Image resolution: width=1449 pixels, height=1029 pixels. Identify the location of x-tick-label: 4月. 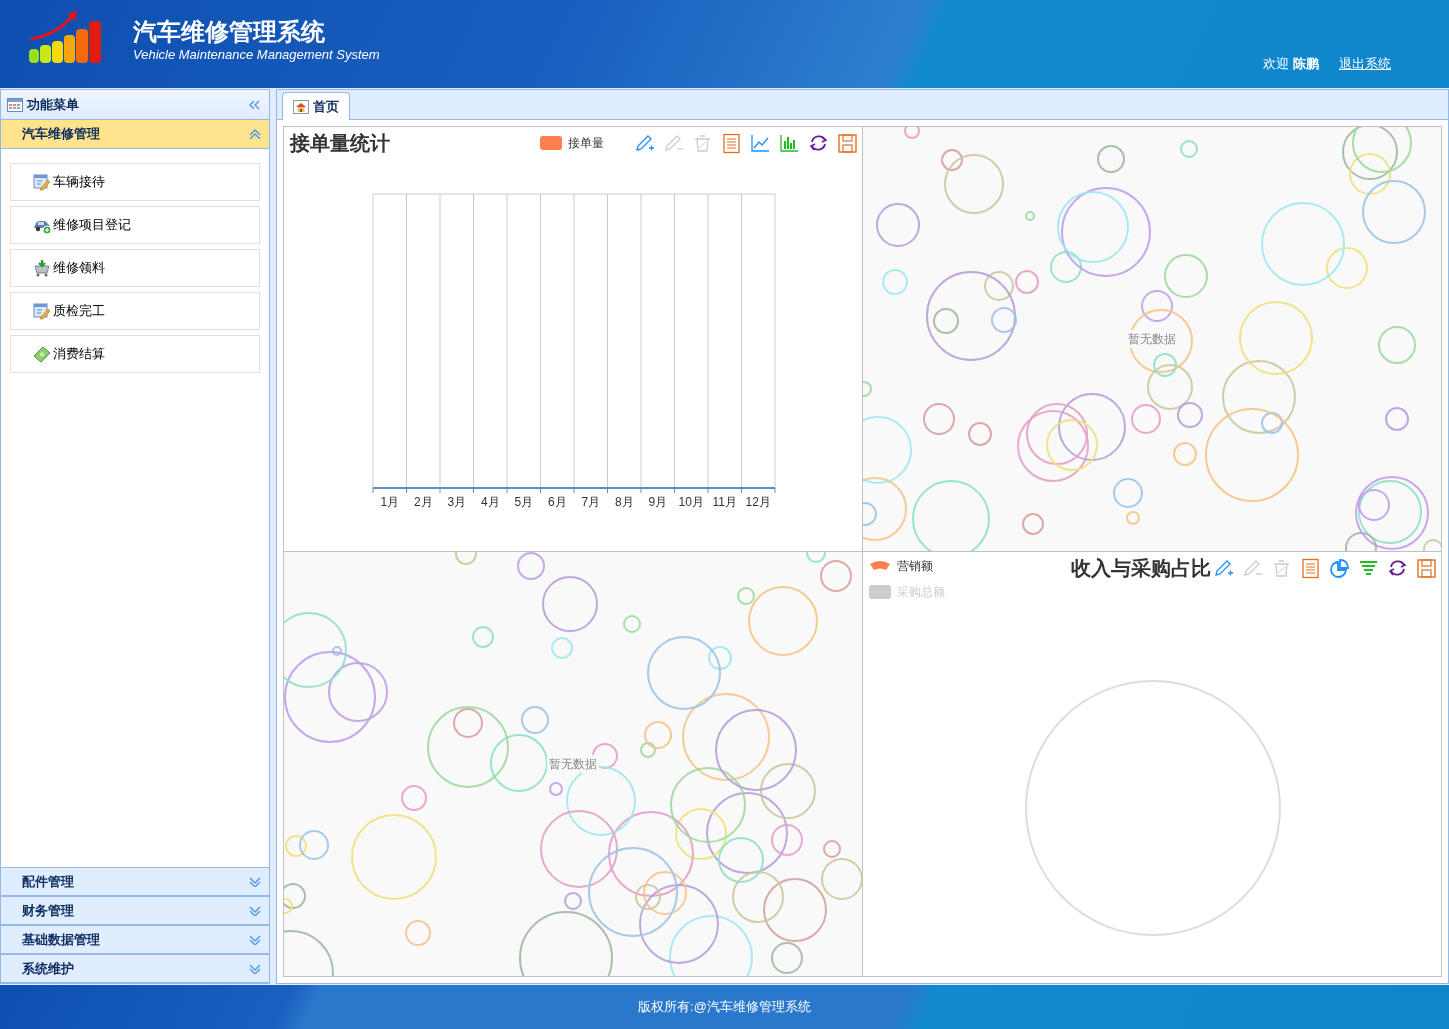
(490, 502).